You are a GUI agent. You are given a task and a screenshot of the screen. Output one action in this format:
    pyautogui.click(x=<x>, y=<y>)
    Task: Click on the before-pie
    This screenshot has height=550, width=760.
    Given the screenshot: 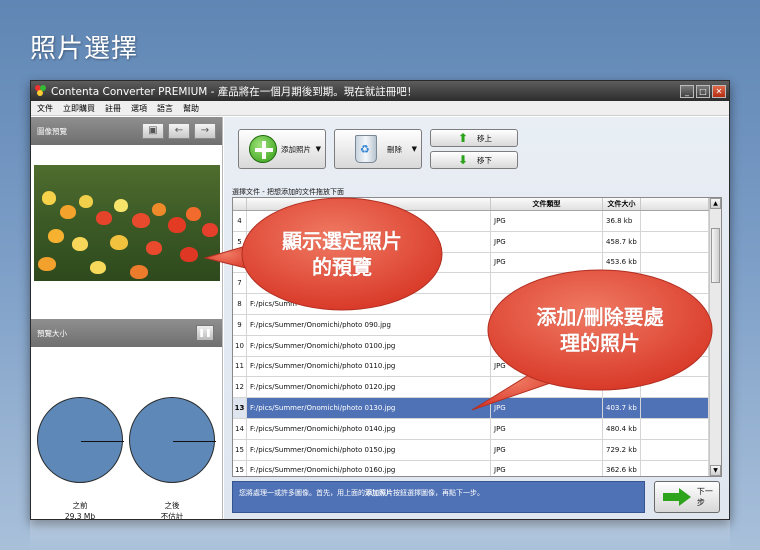 What is the action you would take?
    pyautogui.click(x=80, y=440)
    